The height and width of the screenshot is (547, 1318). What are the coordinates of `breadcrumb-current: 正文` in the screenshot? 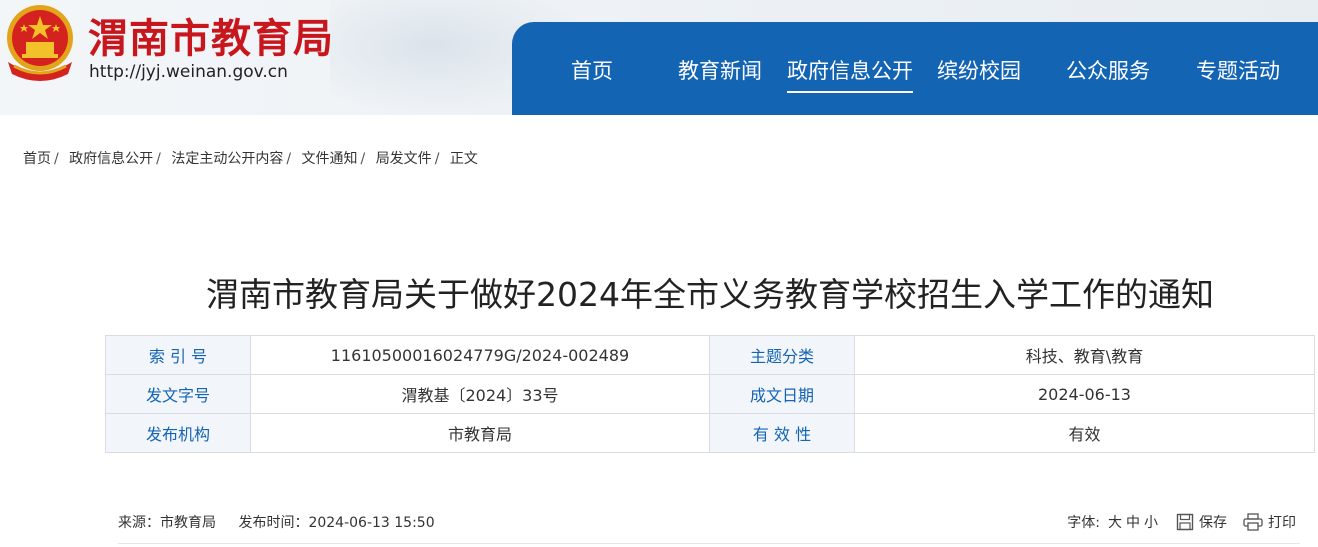 It's located at (463, 159).